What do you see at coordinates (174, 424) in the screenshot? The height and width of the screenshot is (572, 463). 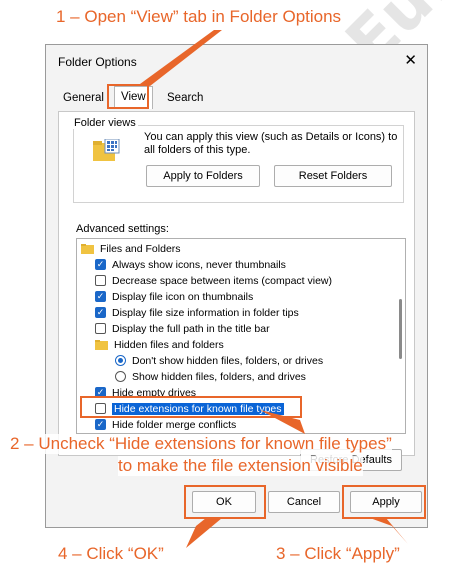 I see `tree-item-label: Hide folder merge conflicts` at bounding box center [174, 424].